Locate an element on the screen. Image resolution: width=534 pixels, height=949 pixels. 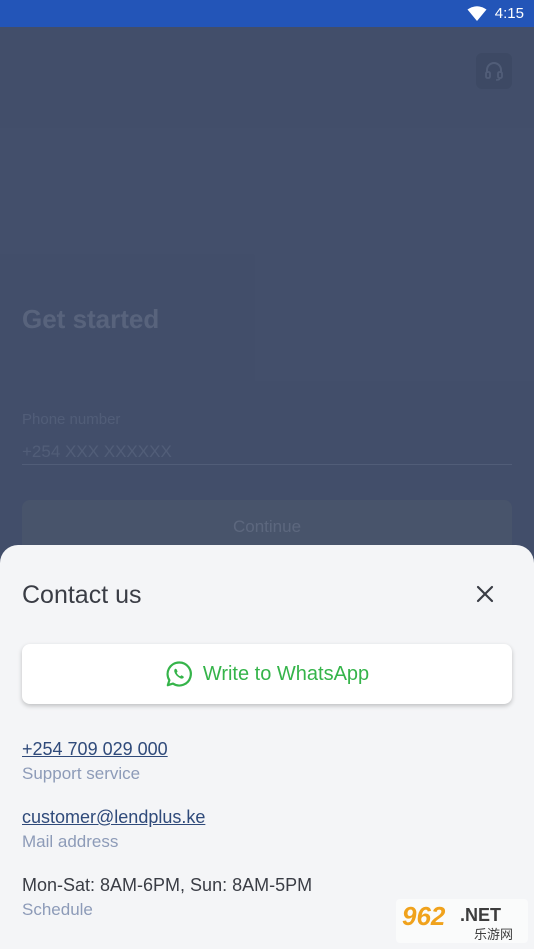
close-icon is located at coordinates (485, 594).